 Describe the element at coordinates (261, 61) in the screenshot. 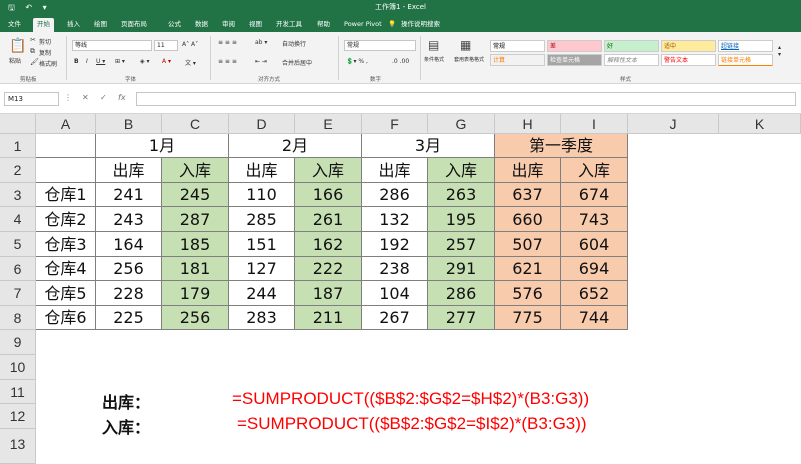

I see `indent-icon: ⇤ ⇥` at that location.